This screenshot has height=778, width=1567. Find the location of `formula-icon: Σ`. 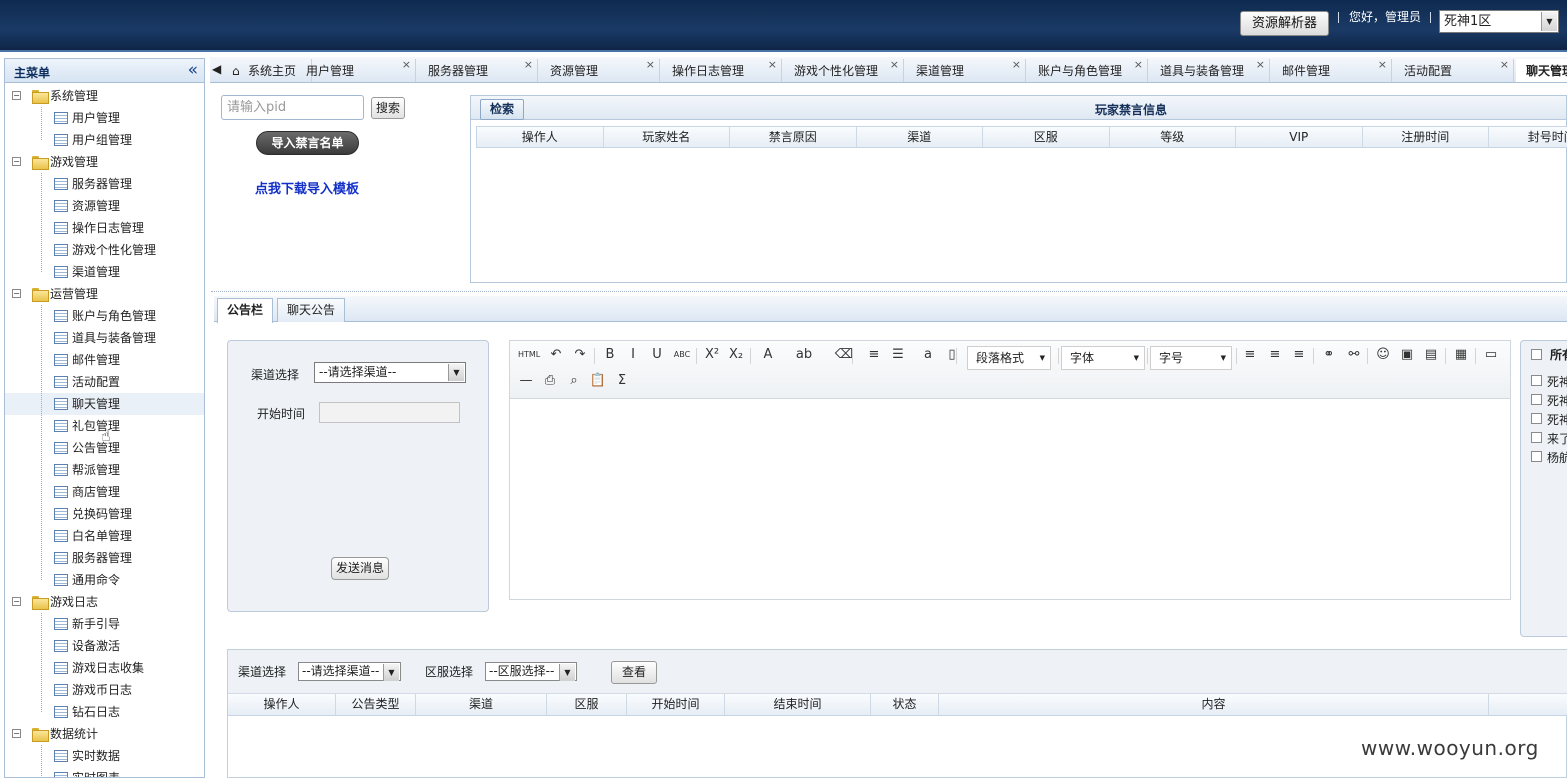

formula-icon: Σ is located at coordinates (622, 381).